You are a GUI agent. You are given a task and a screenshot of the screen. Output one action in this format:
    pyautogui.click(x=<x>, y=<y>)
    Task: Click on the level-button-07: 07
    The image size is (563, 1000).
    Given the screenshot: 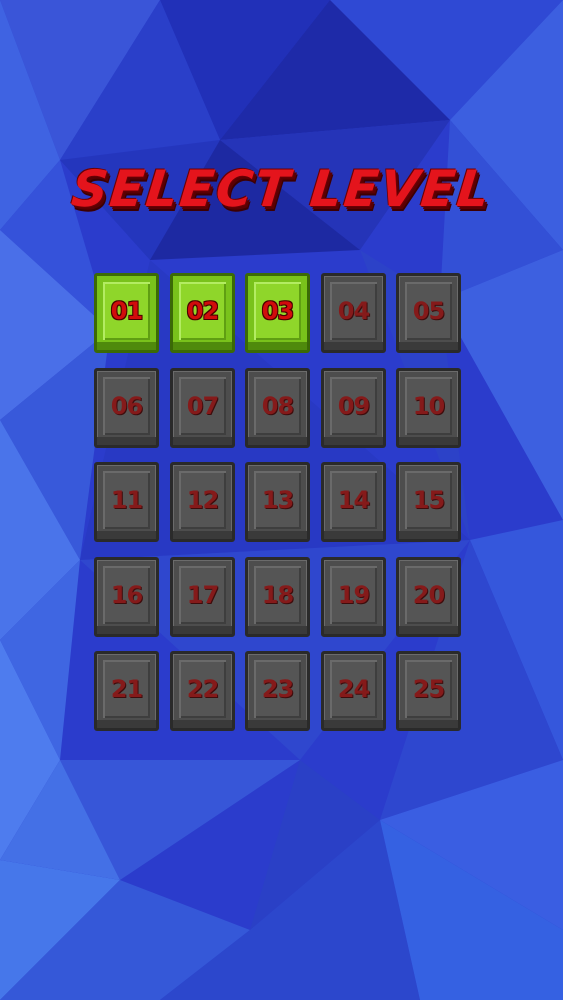 What is the action you would take?
    pyautogui.click(x=202, y=408)
    